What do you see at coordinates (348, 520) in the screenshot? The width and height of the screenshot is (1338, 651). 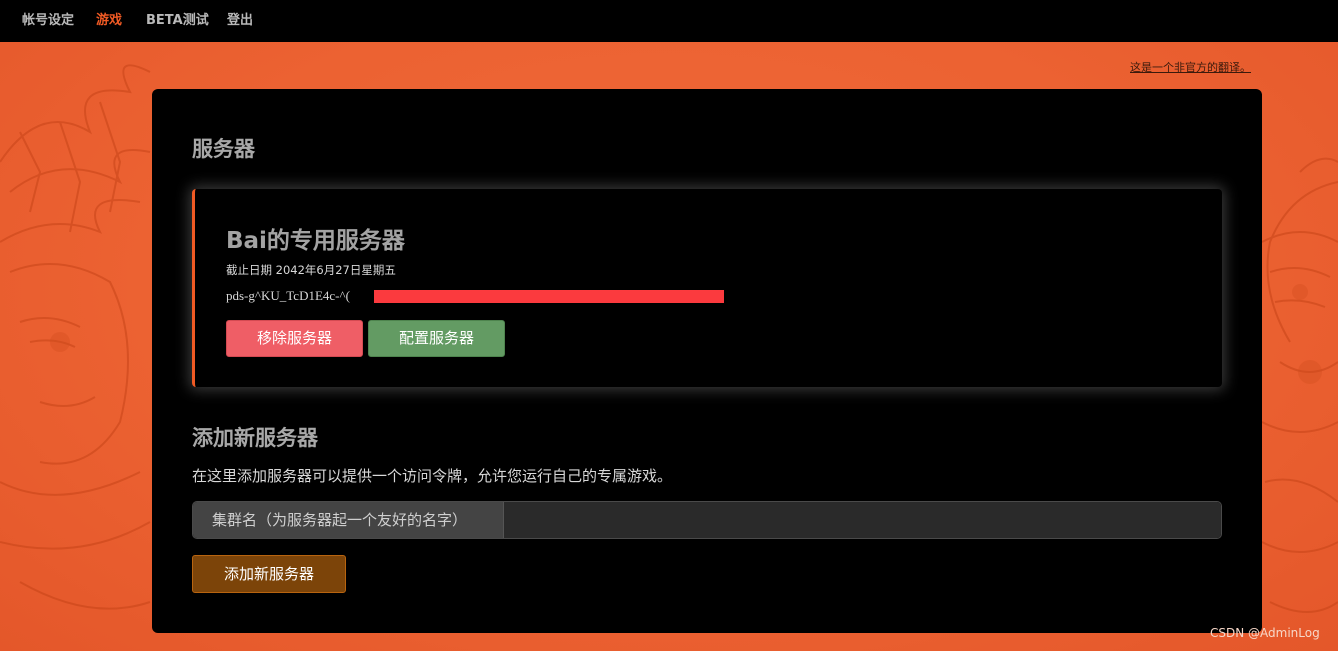 I see `cluster-name-label: 集群名（为服务器起一个友好的名字）` at bounding box center [348, 520].